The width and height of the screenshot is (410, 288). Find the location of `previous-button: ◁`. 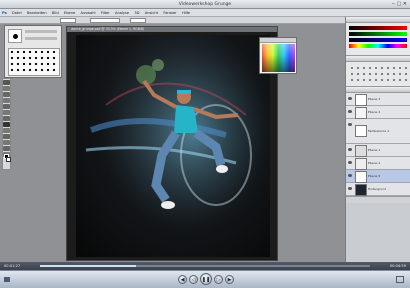

previous-button: ◁ is located at coordinates (193, 279).